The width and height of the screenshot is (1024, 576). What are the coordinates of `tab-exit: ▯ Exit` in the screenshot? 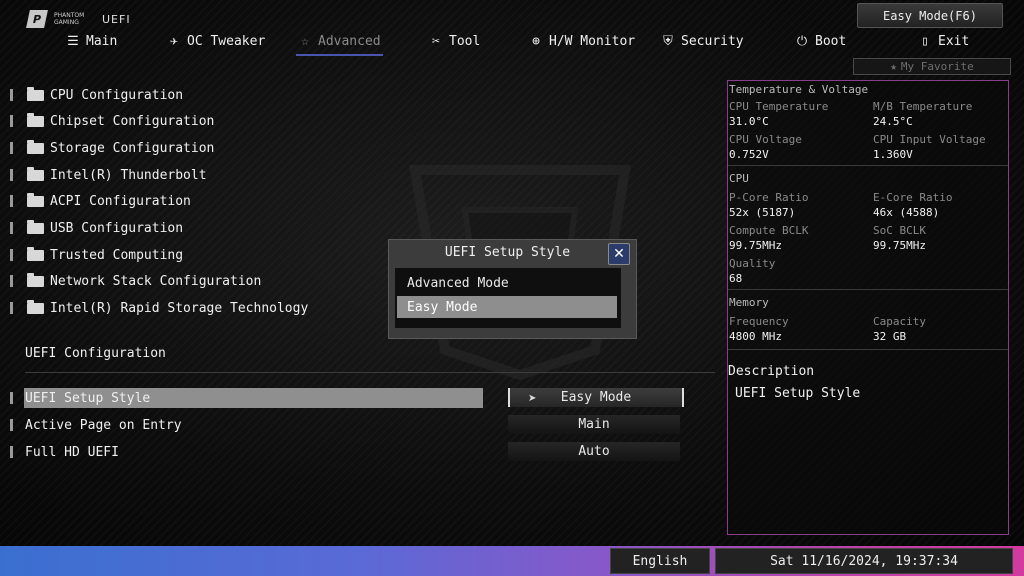 It's located at (943, 41).